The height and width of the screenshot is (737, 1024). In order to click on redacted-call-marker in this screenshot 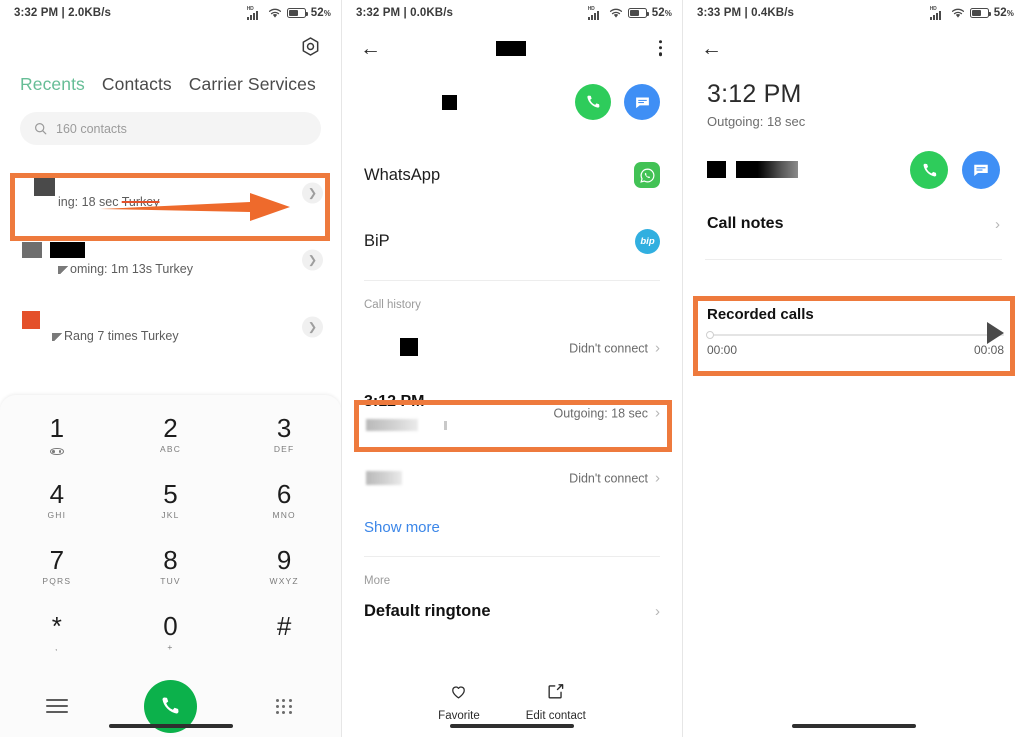, I will do `click(445, 425)`.